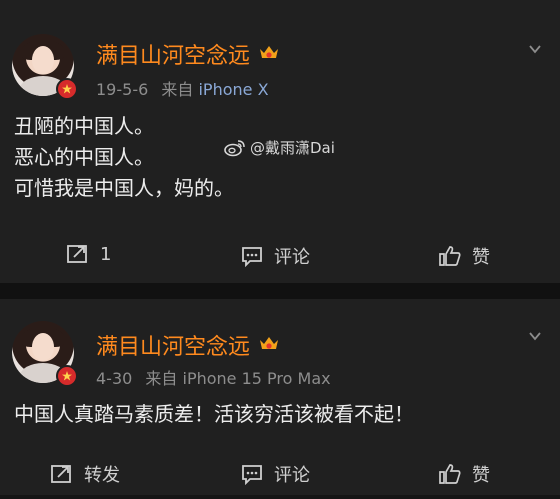 The height and width of the screenshot is (499, 560). I want to click on content-line: 丑陋的中国人。, so click(84, 126).